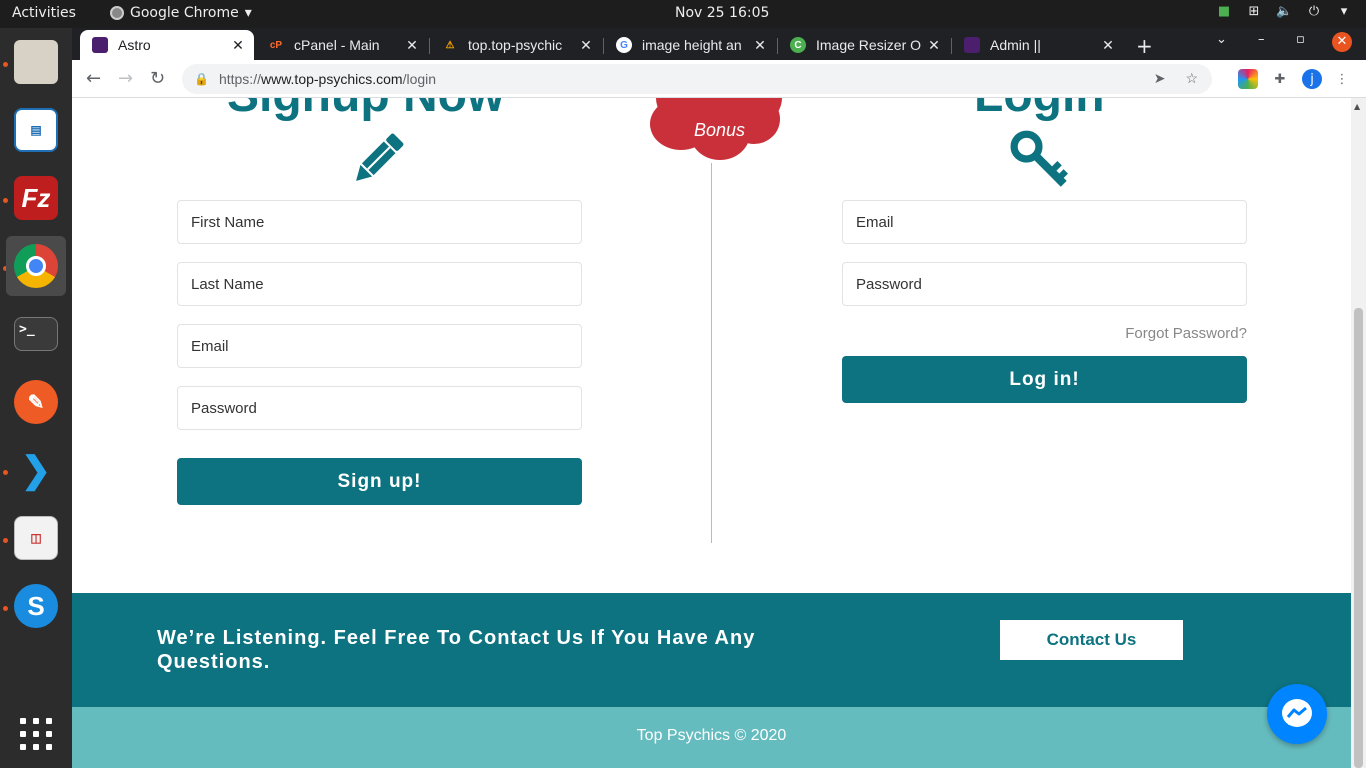 The width and height of the screenshot is (1366, 768). Describe the element at coordinates (276, 45) in the screenshot. I see `cpanel-favicon-icon: cP` at that location.